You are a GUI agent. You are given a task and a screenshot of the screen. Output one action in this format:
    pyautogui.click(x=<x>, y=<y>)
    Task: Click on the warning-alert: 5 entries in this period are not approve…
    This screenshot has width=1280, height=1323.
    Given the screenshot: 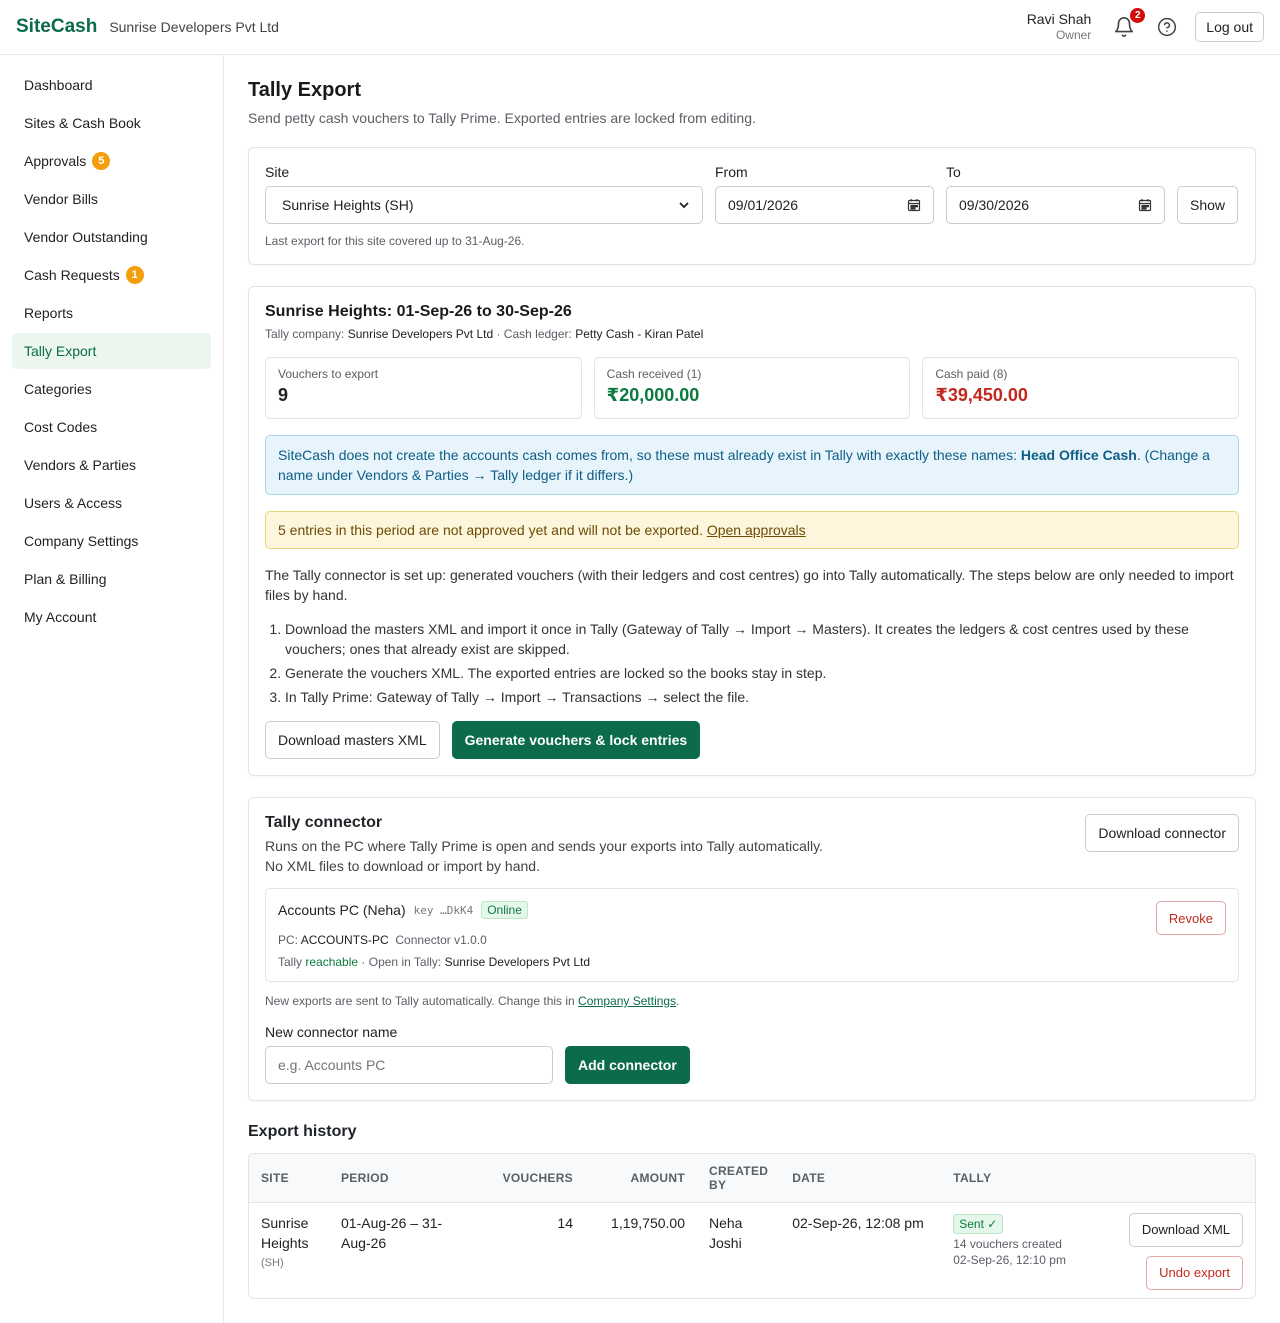 What is the action you would take?
    pyautogui.click(x=752, y=530)
    